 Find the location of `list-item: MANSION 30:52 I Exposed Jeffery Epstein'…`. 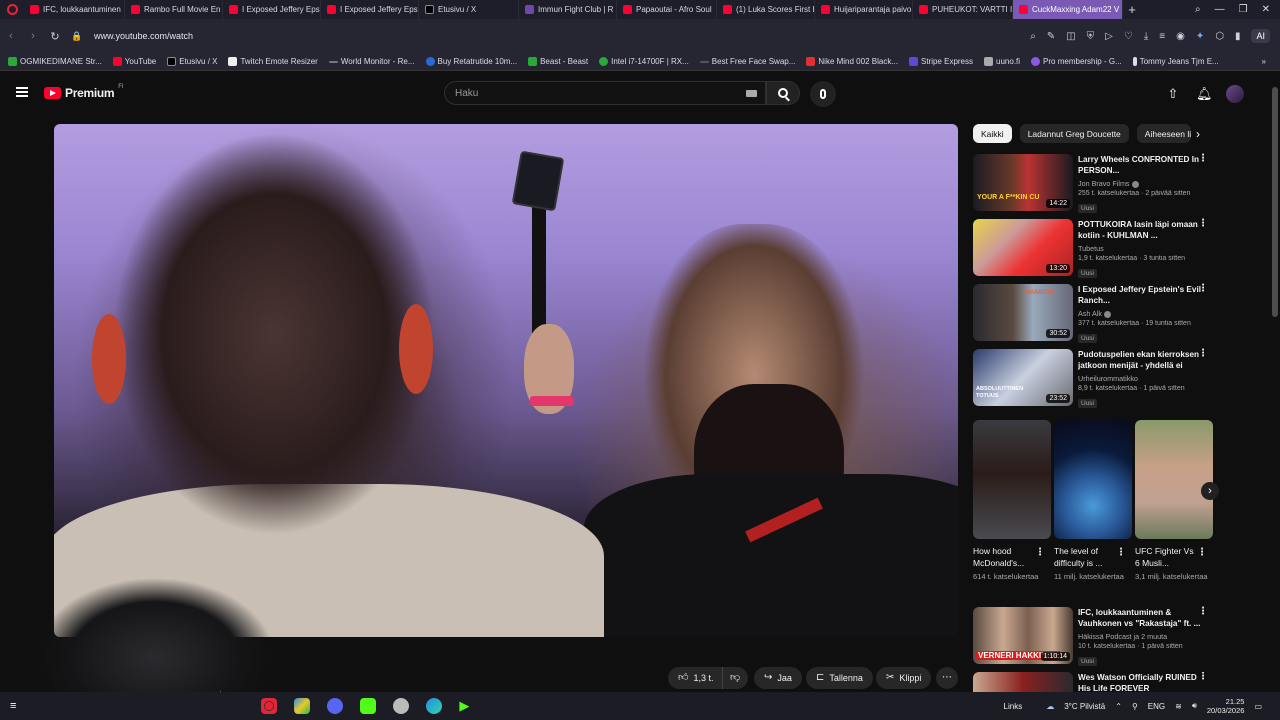

list-item: MANSION 30:52 I Exposed Jeffery Epstein'… is located at coordinates (1093, 313).